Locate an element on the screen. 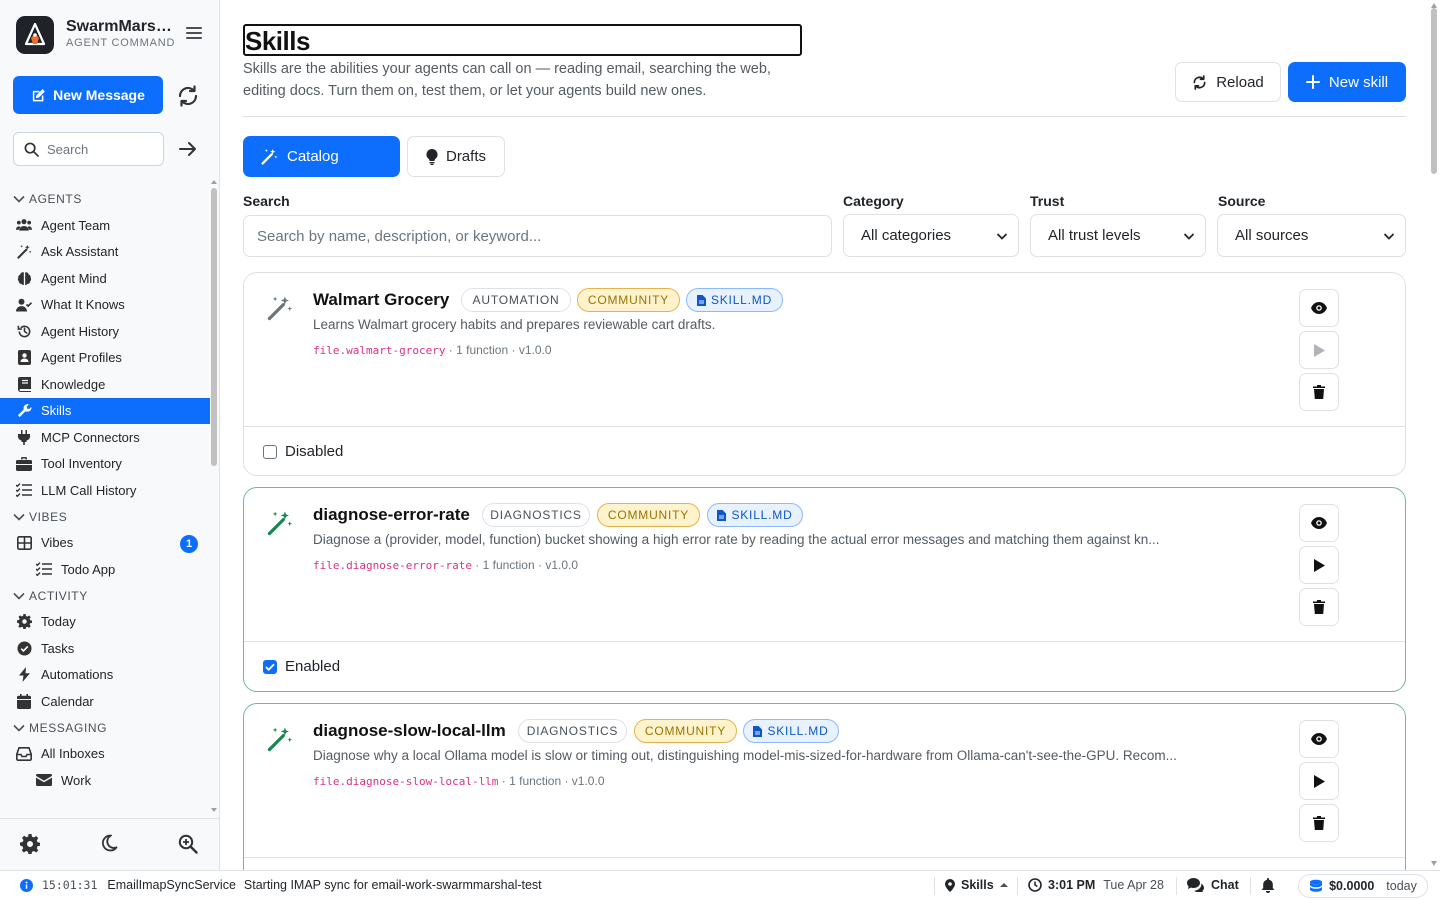 This screenshot has width=1440, height=900. sidebar-item-label: Todo App is located at coordinates (88, 569).